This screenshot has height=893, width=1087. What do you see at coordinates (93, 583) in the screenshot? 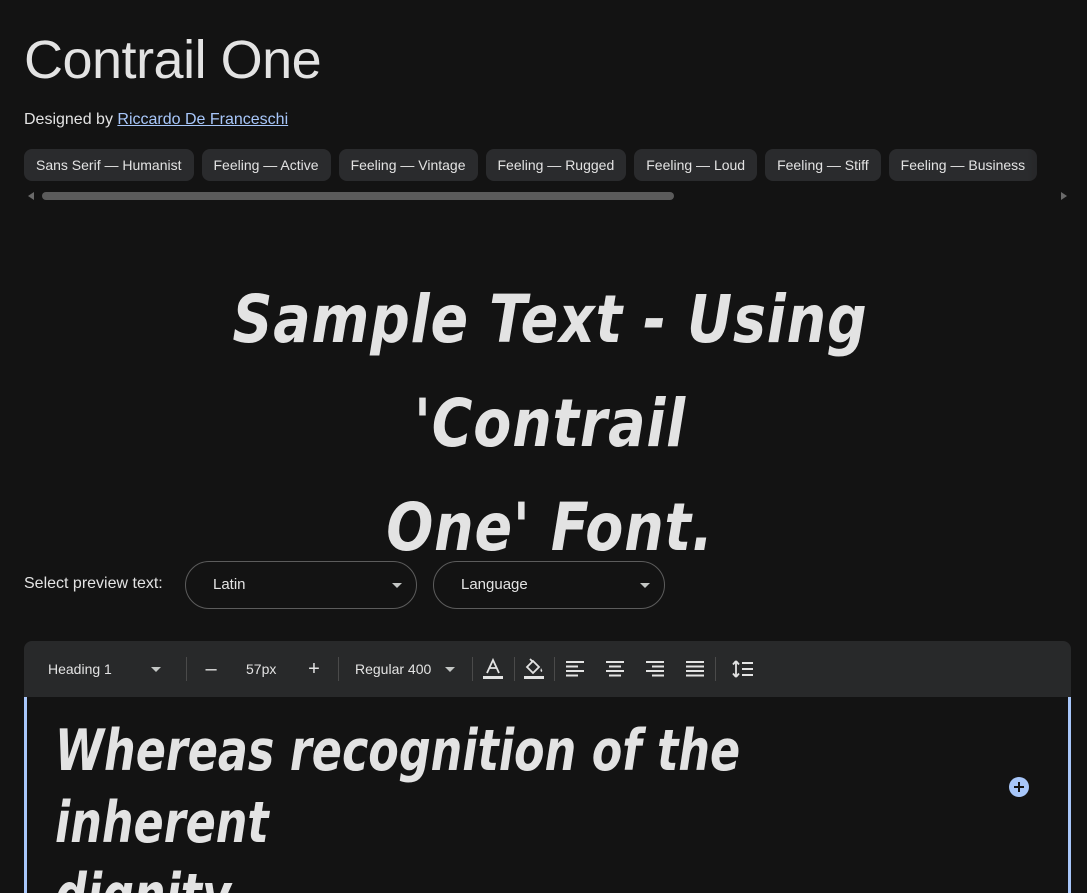
I see `preview-text-label: Select preview text:` at bounding box center [93, 583].